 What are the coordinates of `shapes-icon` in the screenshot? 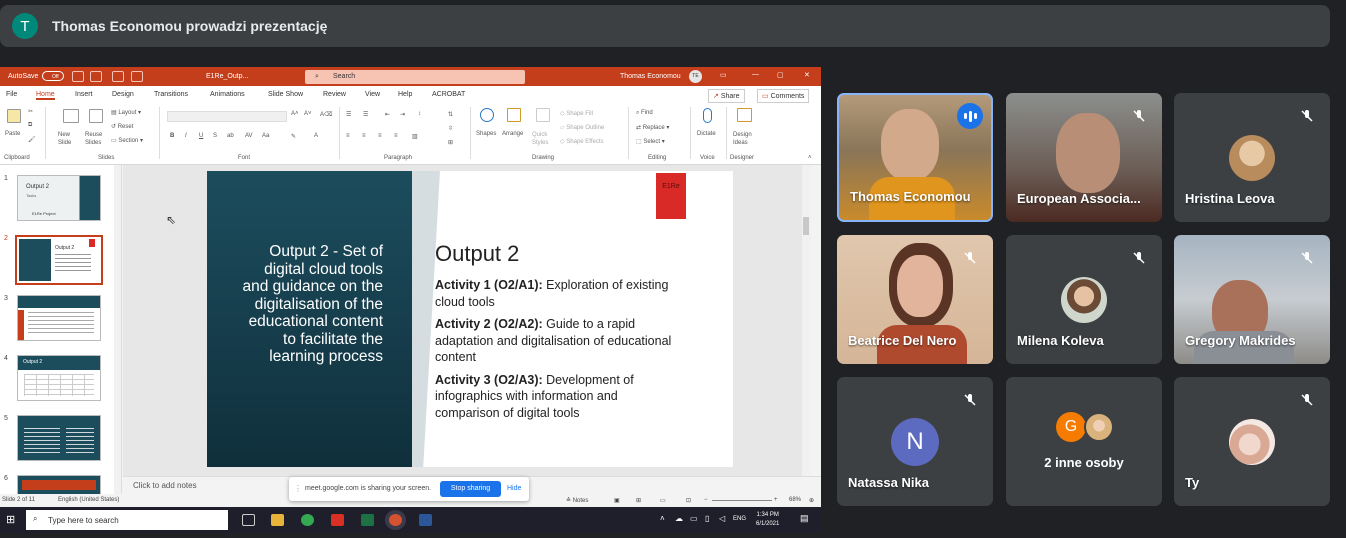 It's located at (487, 115).